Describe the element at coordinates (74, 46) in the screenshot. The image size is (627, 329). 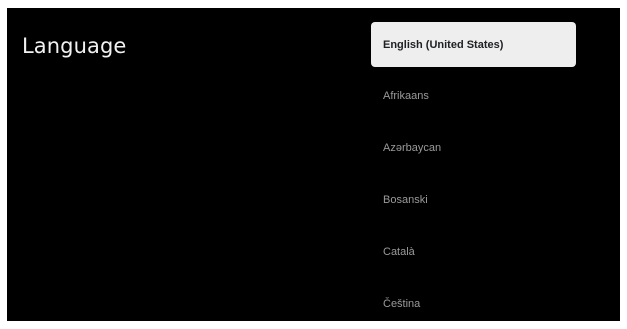
I see `page-title: Language` at that location.